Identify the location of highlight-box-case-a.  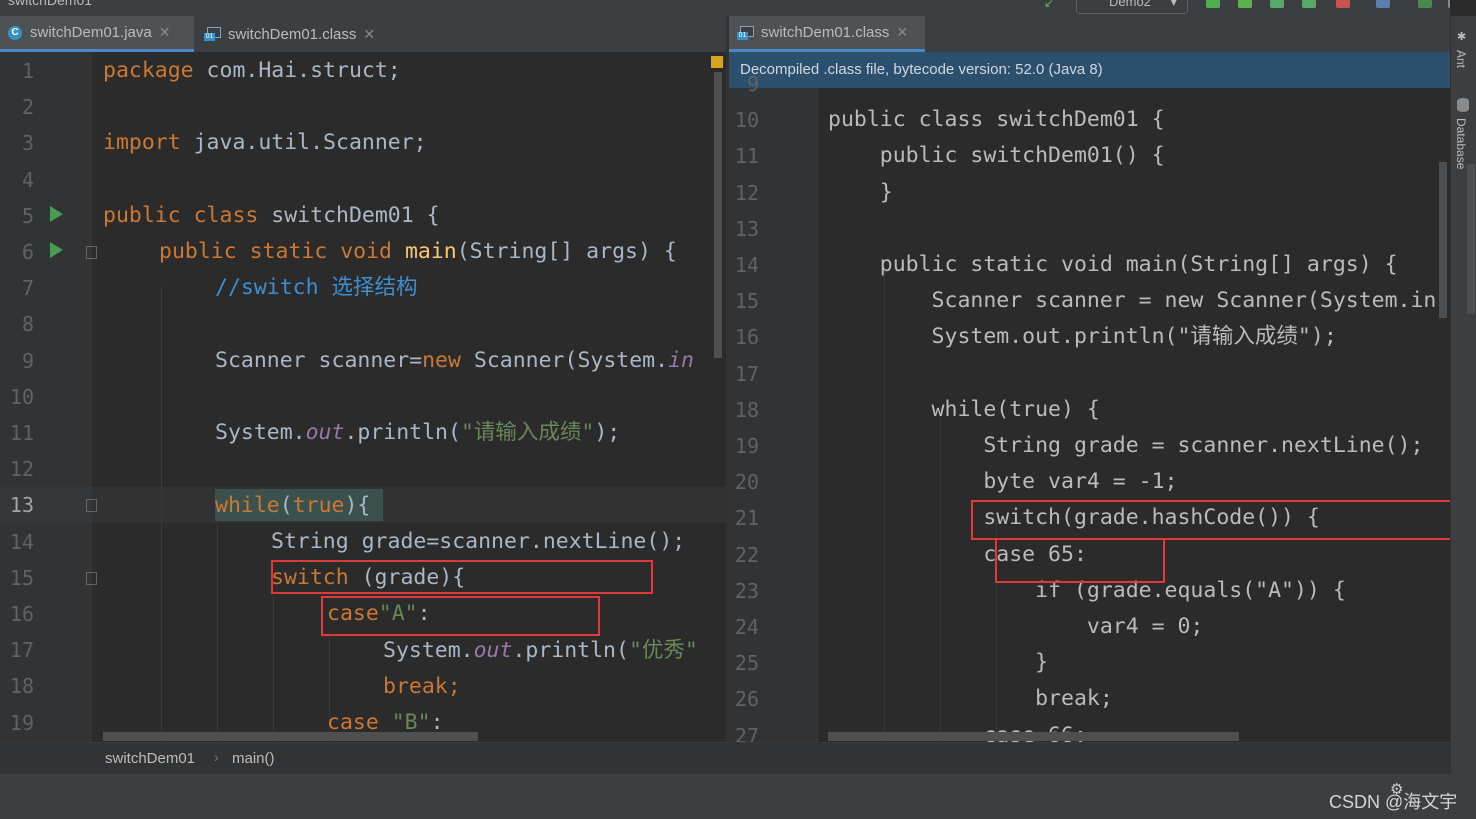
(460, 616).